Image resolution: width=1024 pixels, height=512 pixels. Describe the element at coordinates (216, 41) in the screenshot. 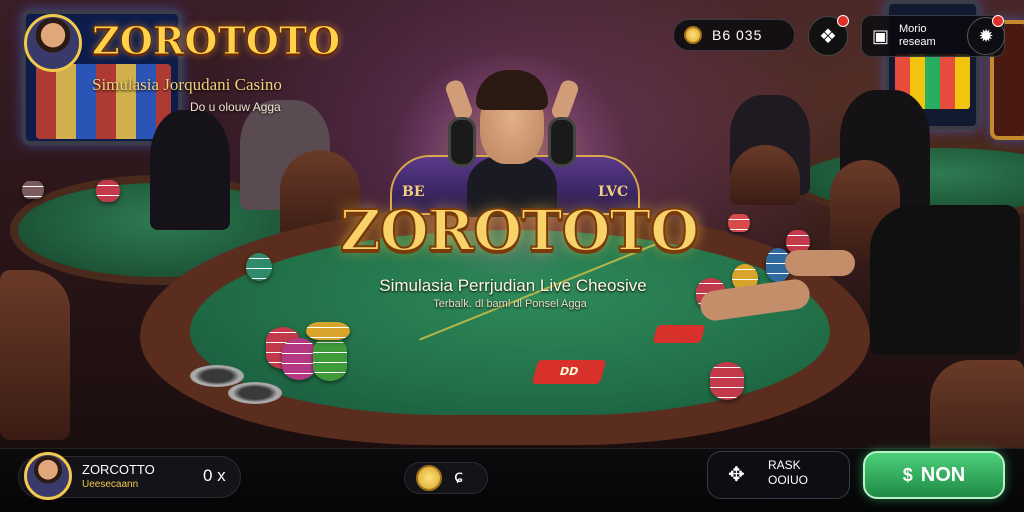

I see `brand-title: ZOROTOTO` at that location.